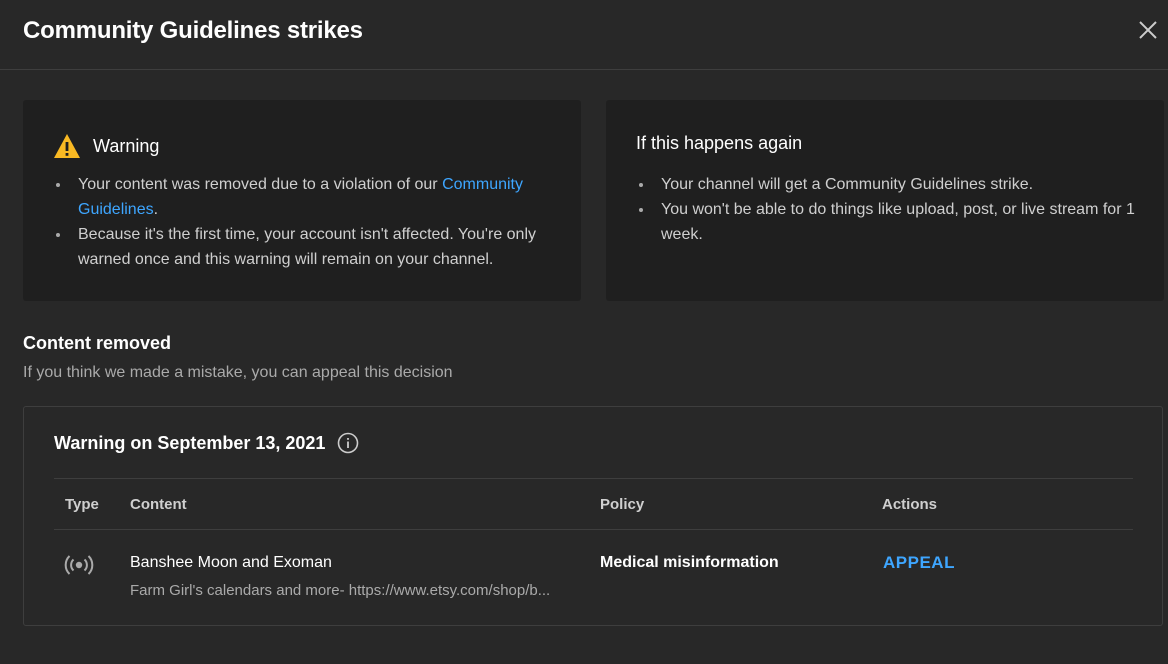  Describe the element at coordinates (67, 146) in the screenshot. I see `warning-triangle-icon` at that location.